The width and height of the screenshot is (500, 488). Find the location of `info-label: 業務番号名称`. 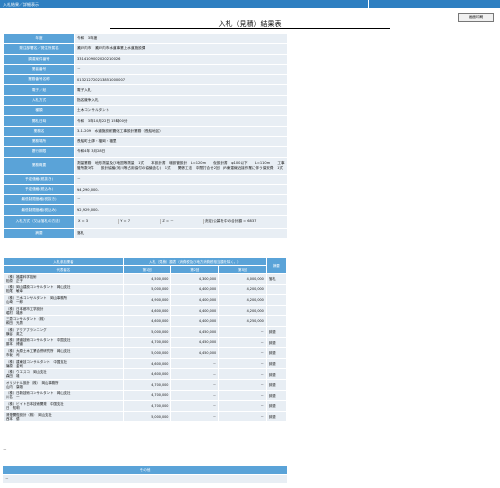

info-label: 業務番号名称 is located at coordinates (39, 80).